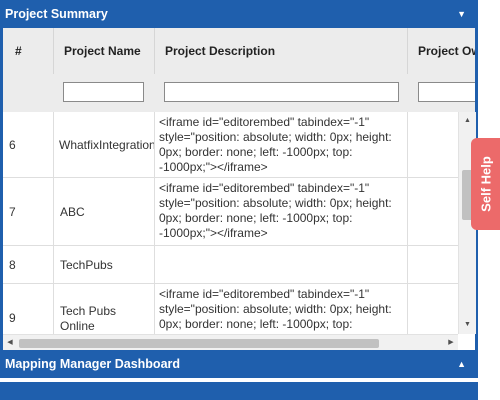  I want to click on horizontal-scroll-thumb, so click(199, 343).